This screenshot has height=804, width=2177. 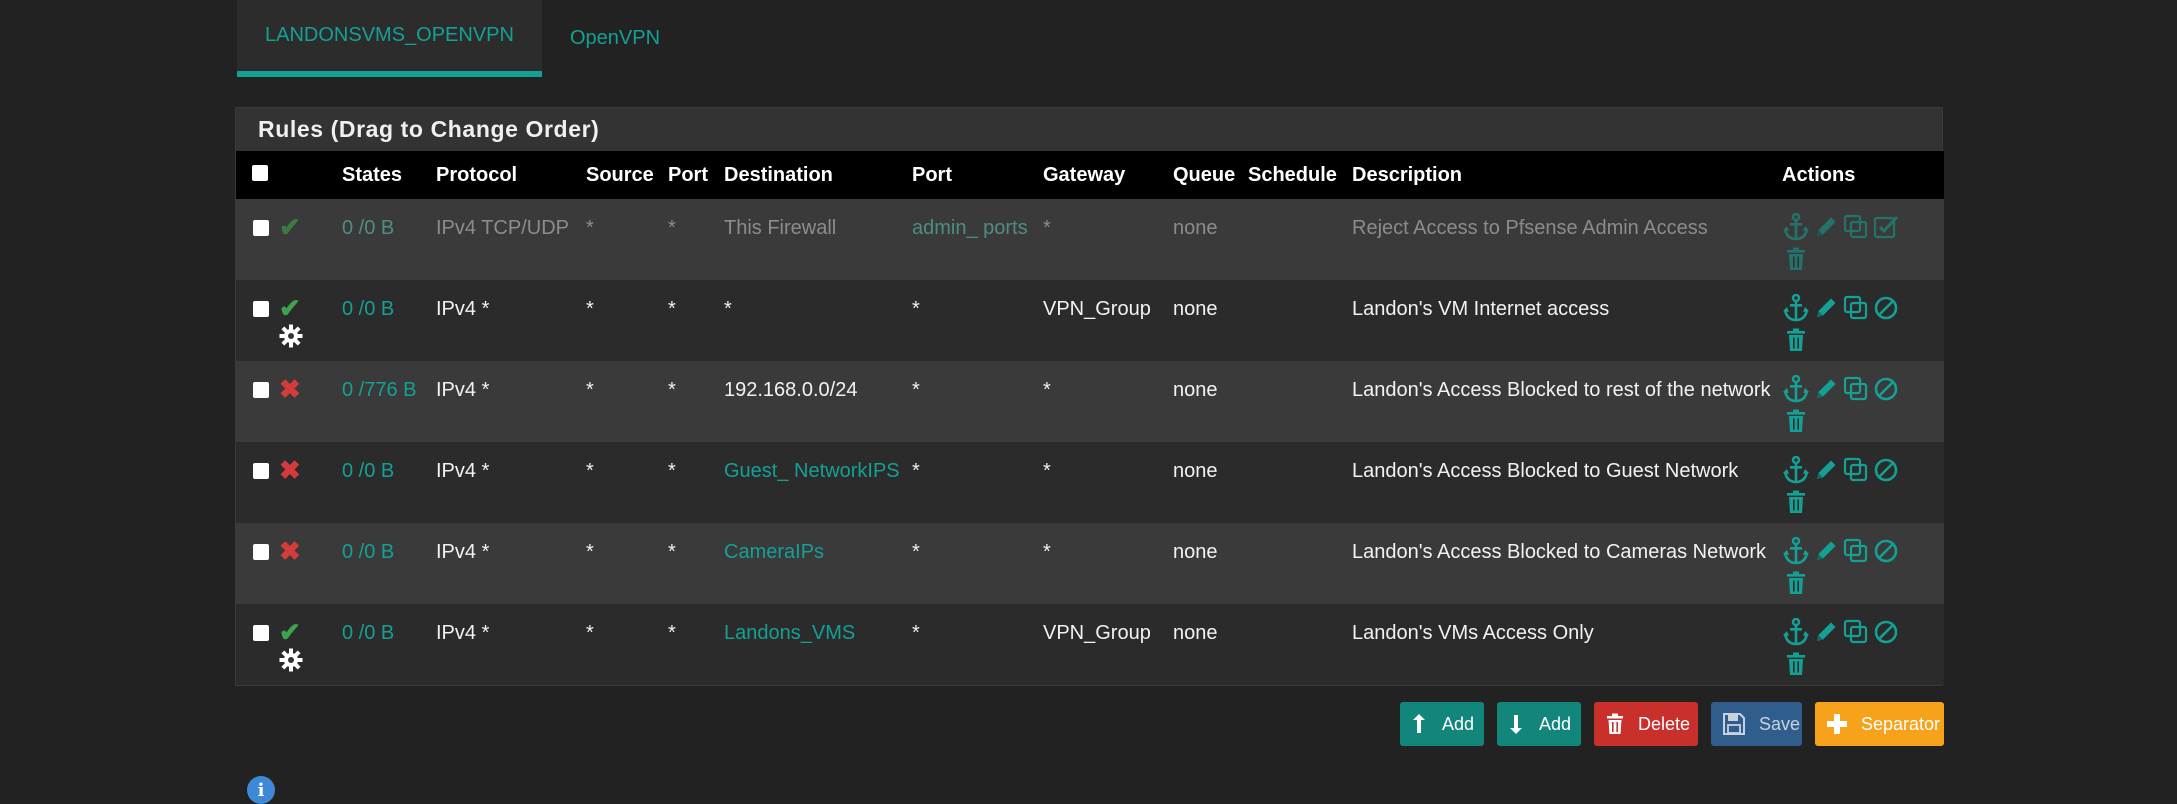 I want to click on destination-value: Landons_VMS, so click(x=789, y=633).